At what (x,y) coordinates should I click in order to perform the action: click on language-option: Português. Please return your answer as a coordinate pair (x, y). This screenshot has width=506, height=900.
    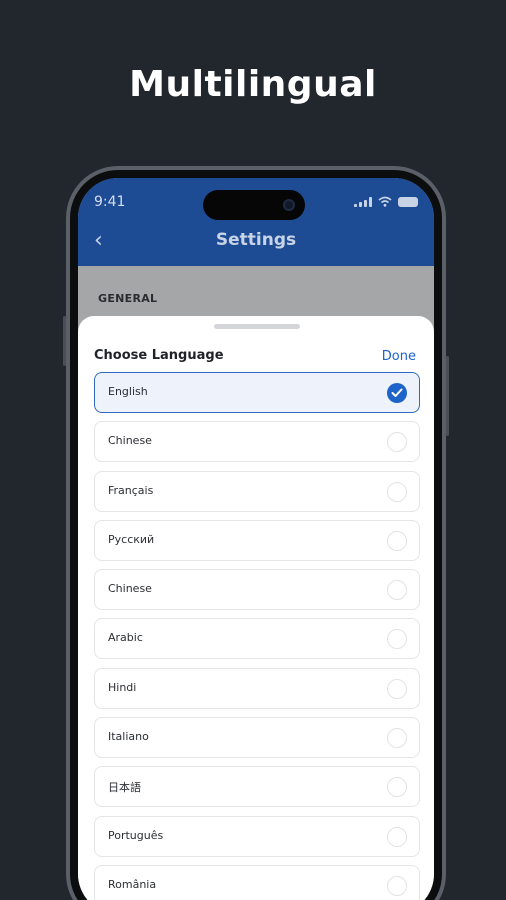
    Looking at the image, I should click on (257, 836).